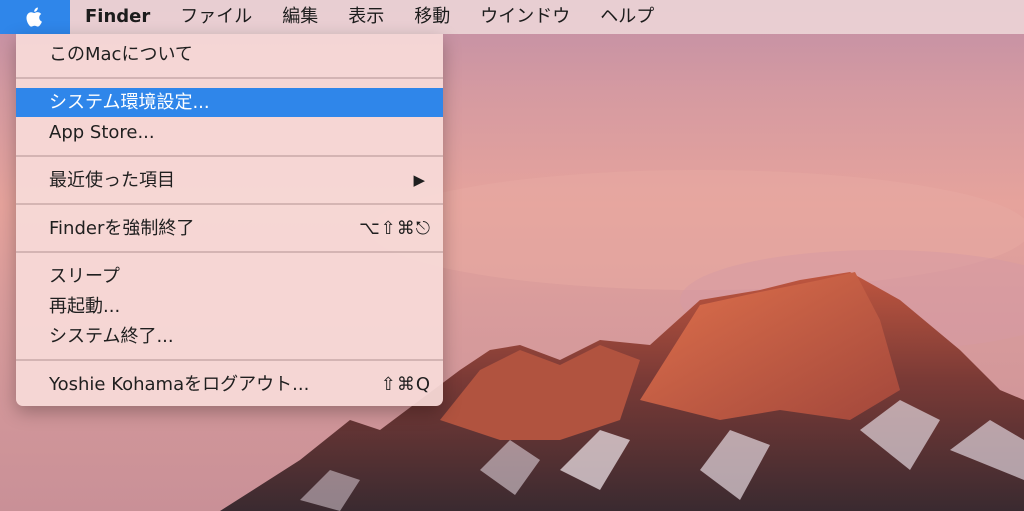  I want to click on menu-item-label: スリープ, so click(84, 276).